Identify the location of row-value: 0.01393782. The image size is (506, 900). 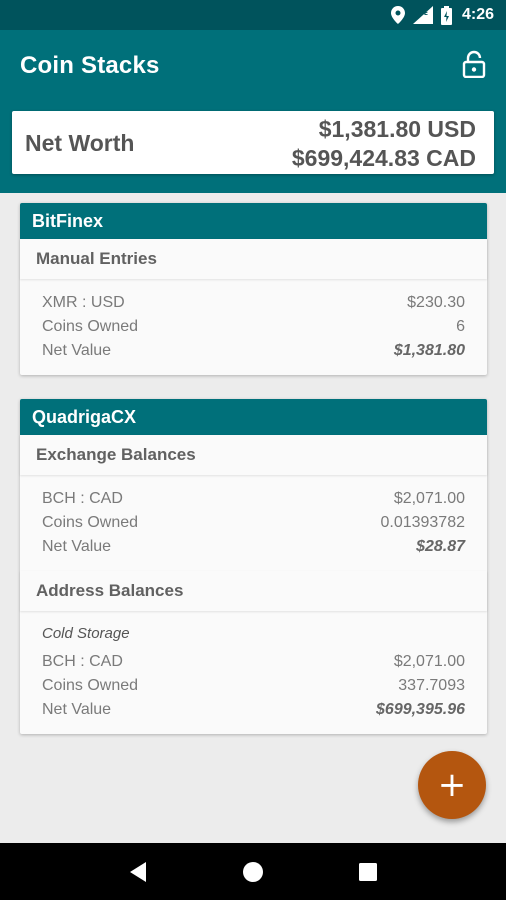
(422, 522).